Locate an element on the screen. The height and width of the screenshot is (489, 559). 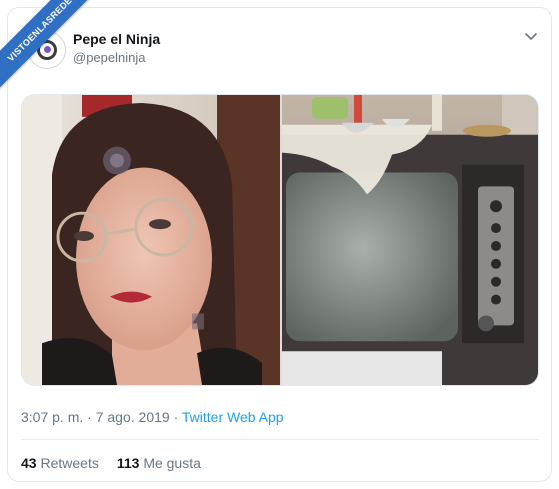
retweets-stat: 43 Retweets is located at coordinates (60, 463).